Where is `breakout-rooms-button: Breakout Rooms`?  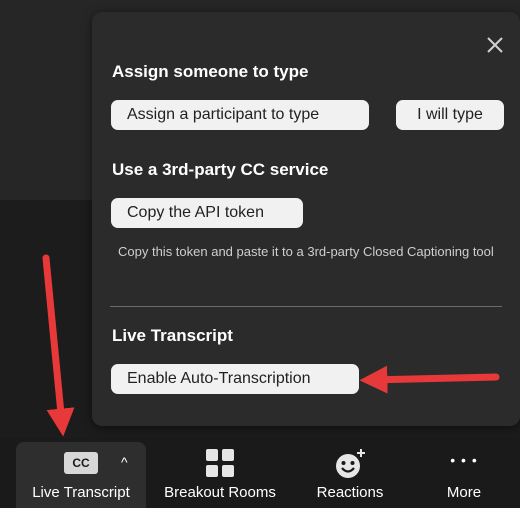
breakout-rooms-button: Breakout Rooms is located at coordinates (220, 475).